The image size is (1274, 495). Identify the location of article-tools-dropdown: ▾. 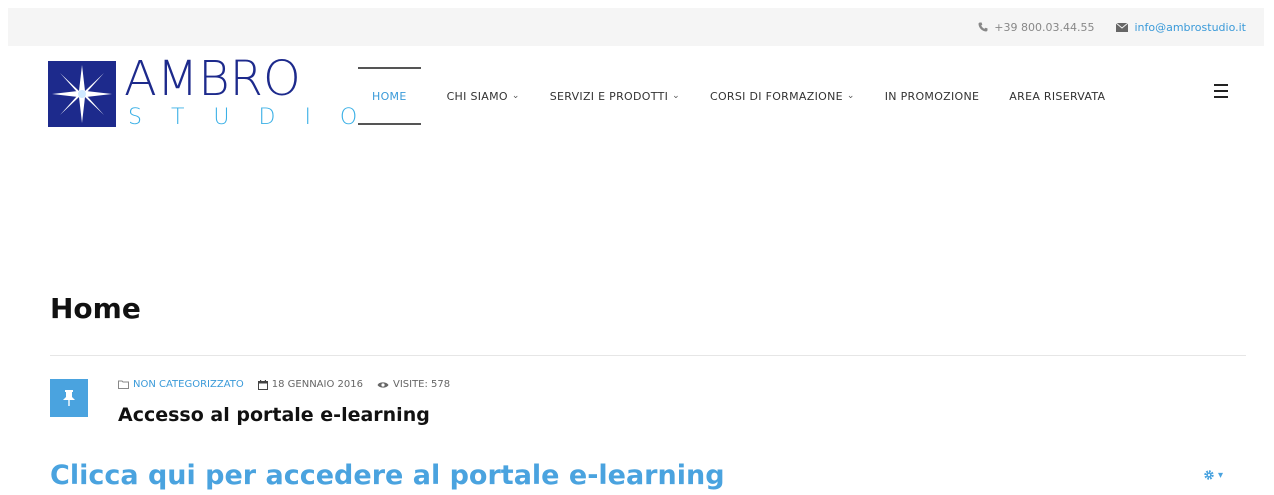
(1213, 475).